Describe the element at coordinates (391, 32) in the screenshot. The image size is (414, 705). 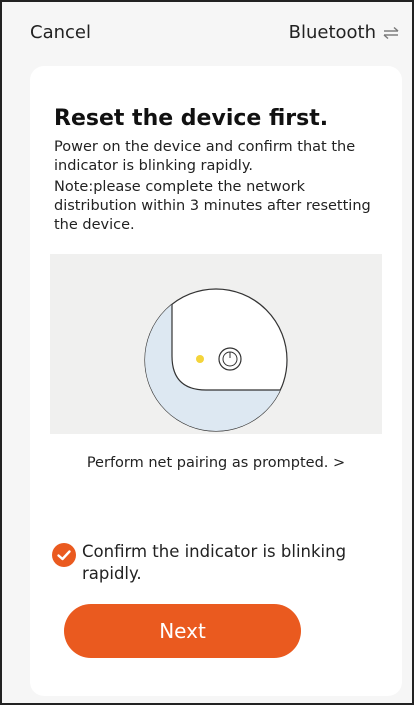
I see `swap-arrows-icon` at that location.